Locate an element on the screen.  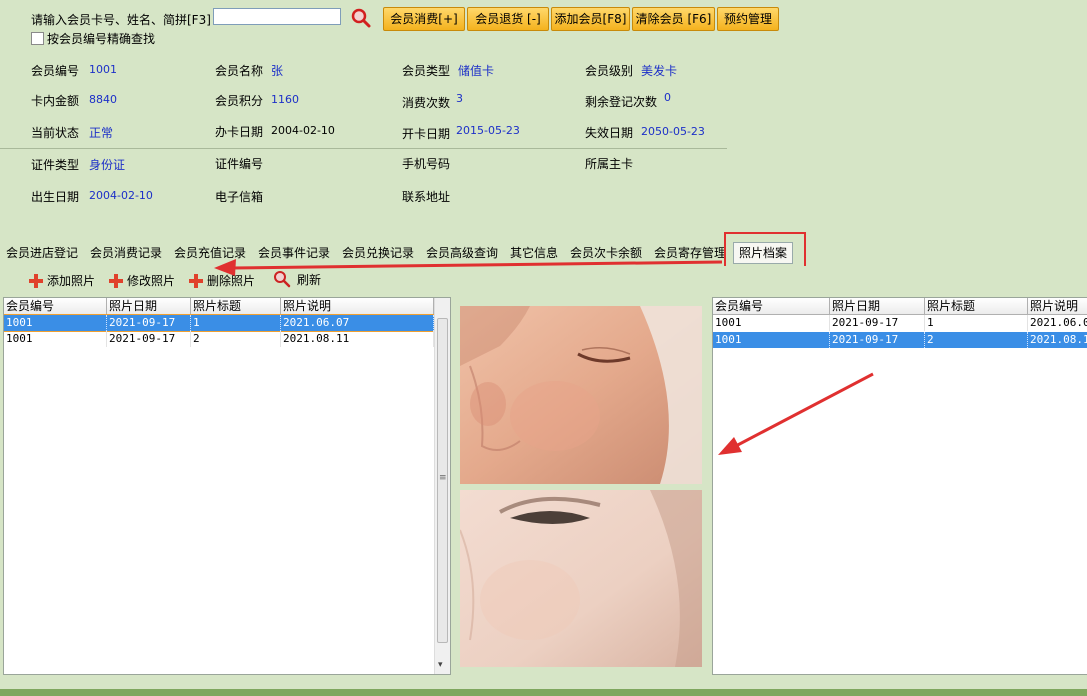
add-member-button: 添加会员[F8] is located at coordinates (590, 19).